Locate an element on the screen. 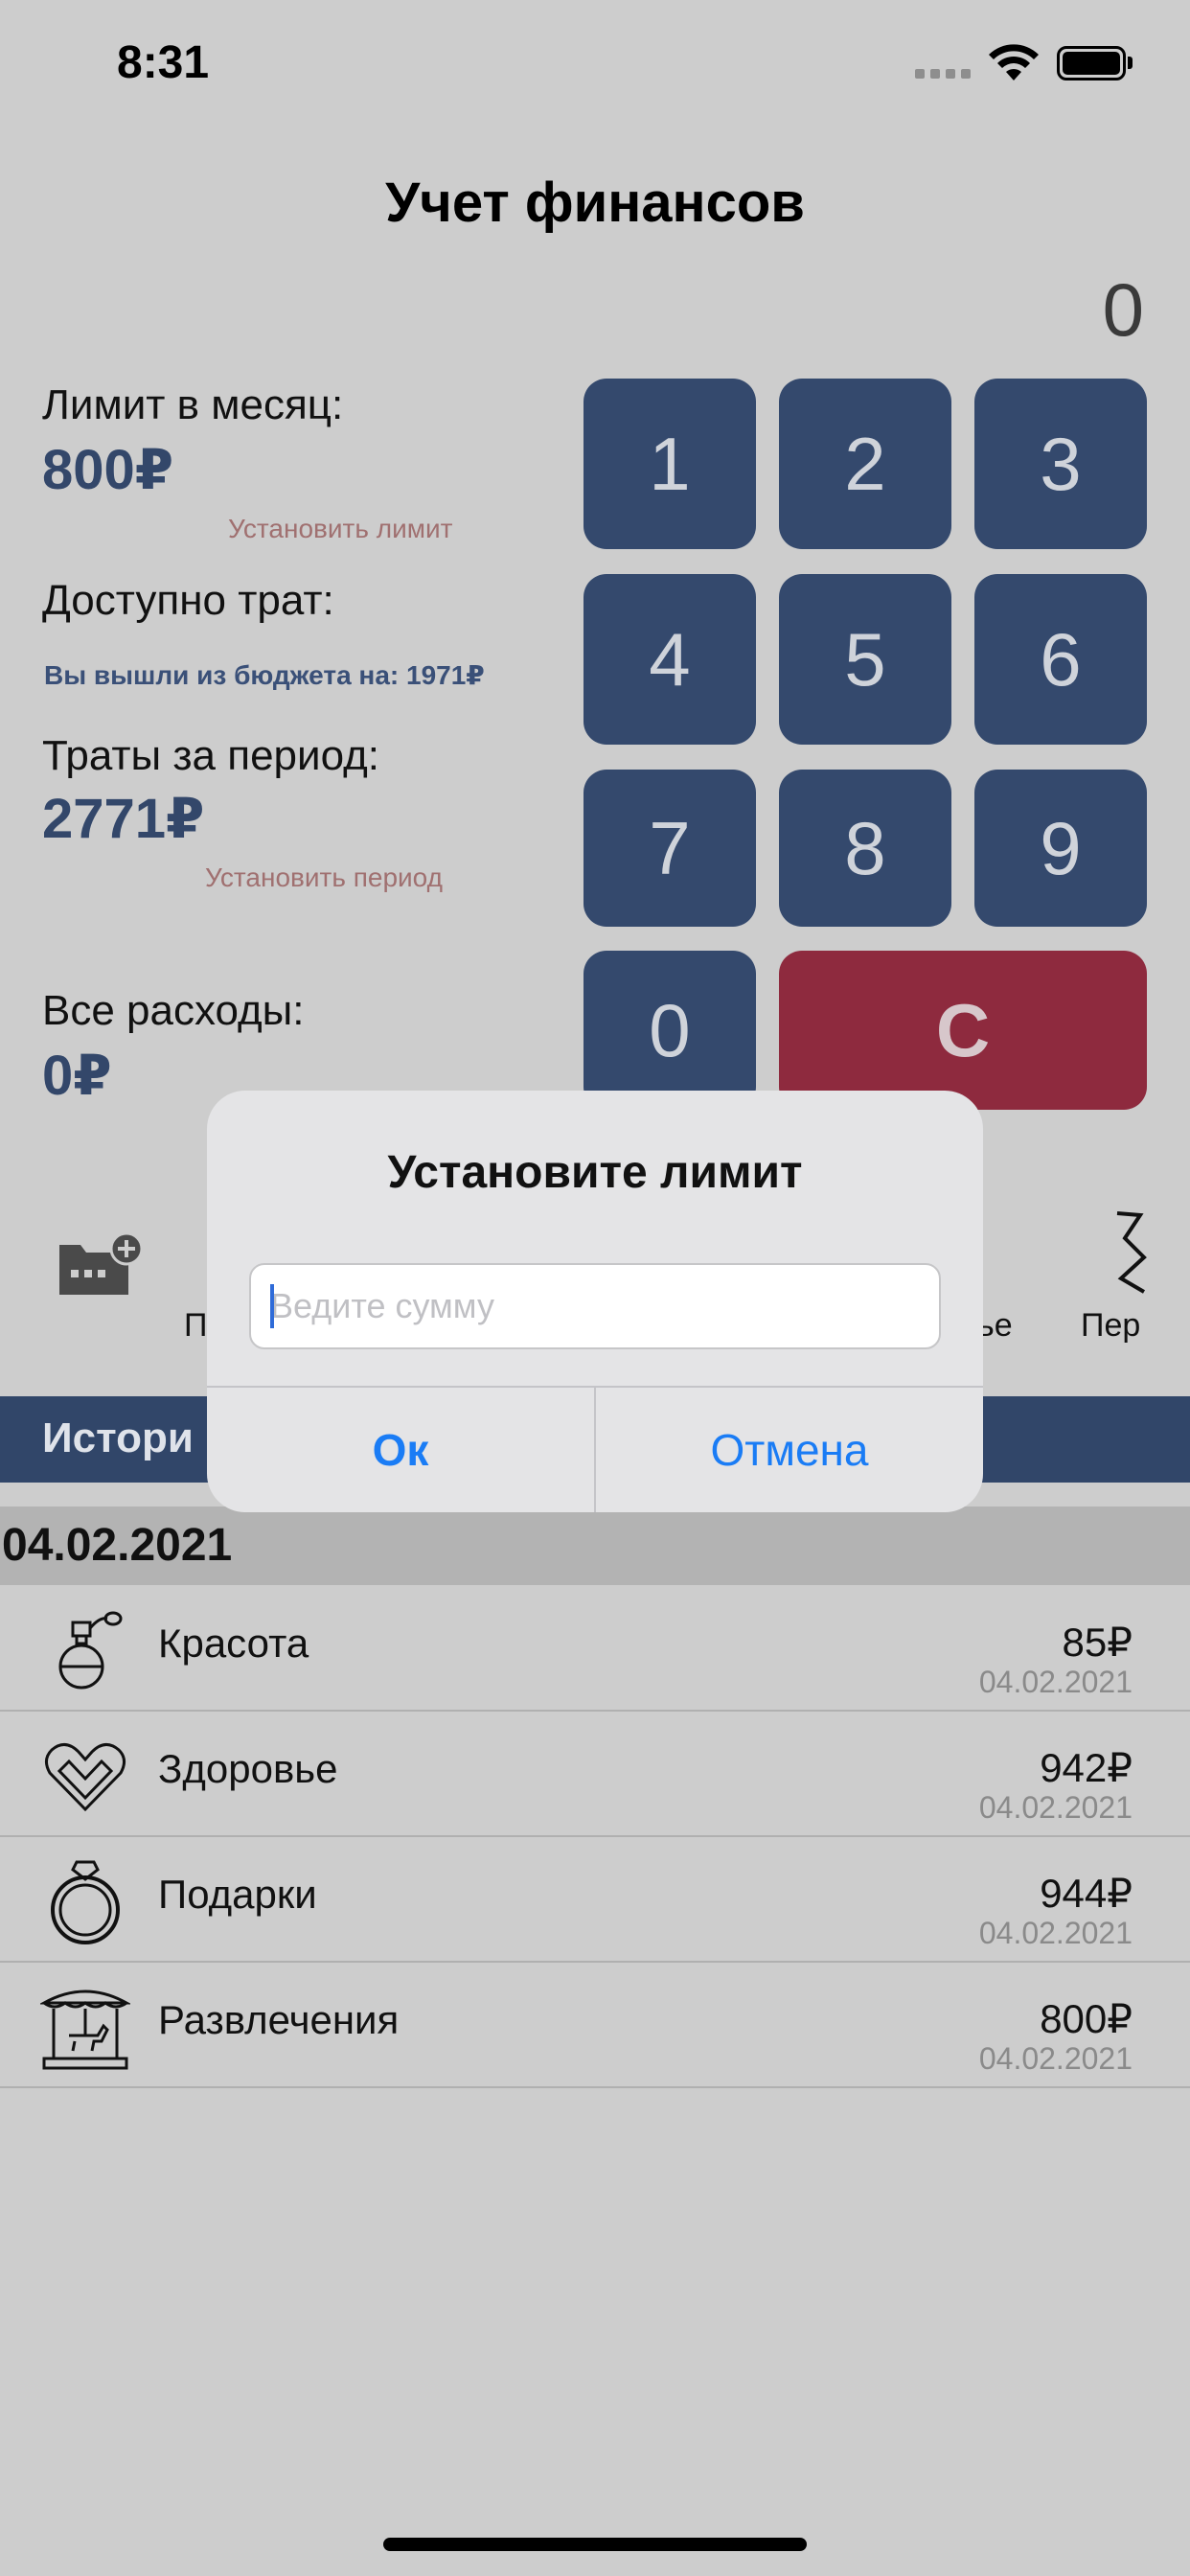 This screenshot has width=1190, height=2576. ring-icon is located at coordinates (86, 1902).